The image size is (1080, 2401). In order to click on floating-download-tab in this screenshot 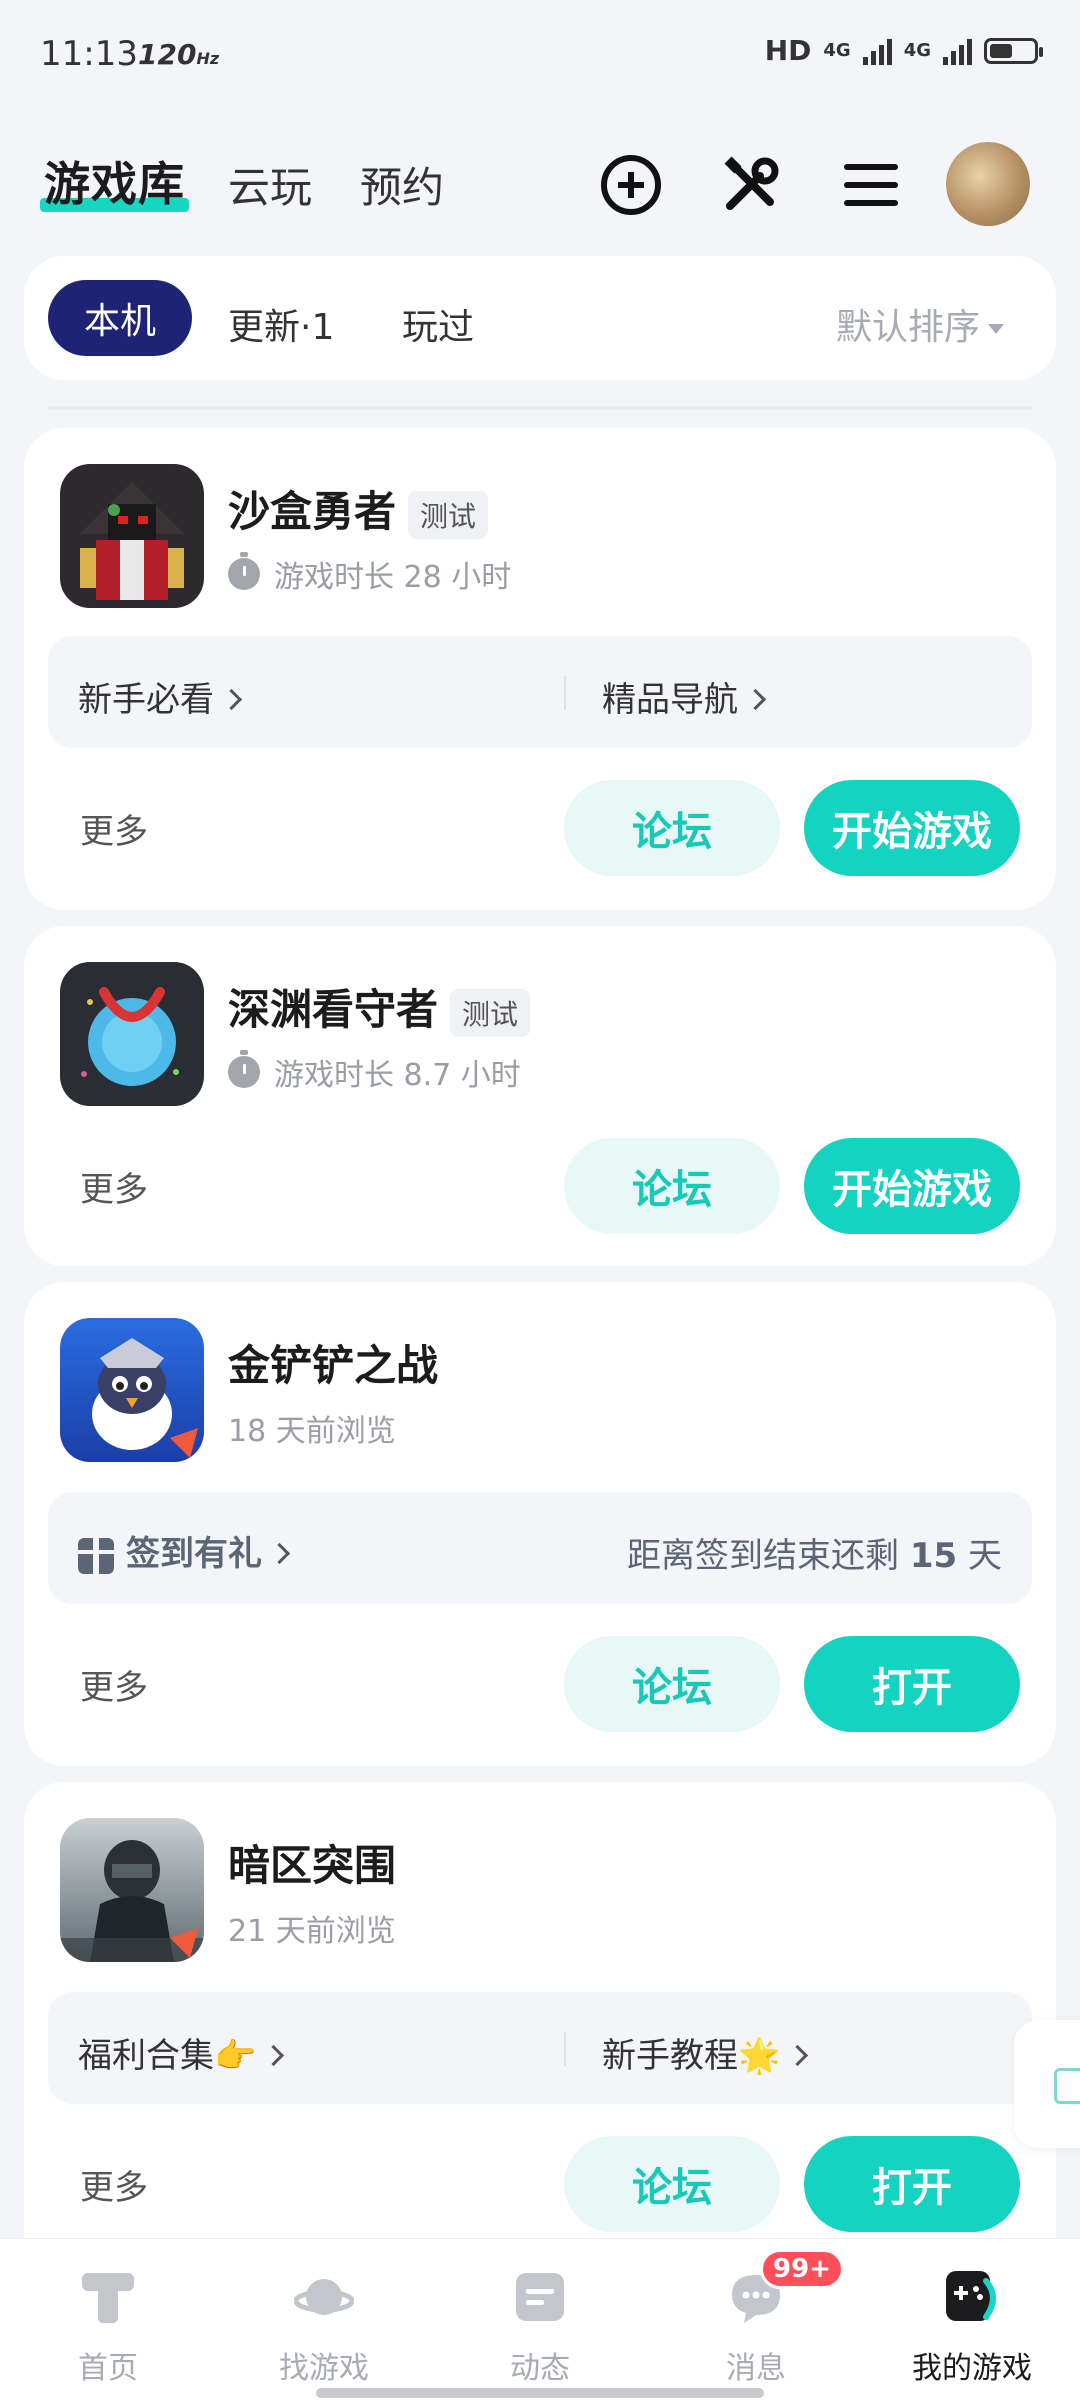, I will do `click(1047, 2084)`.